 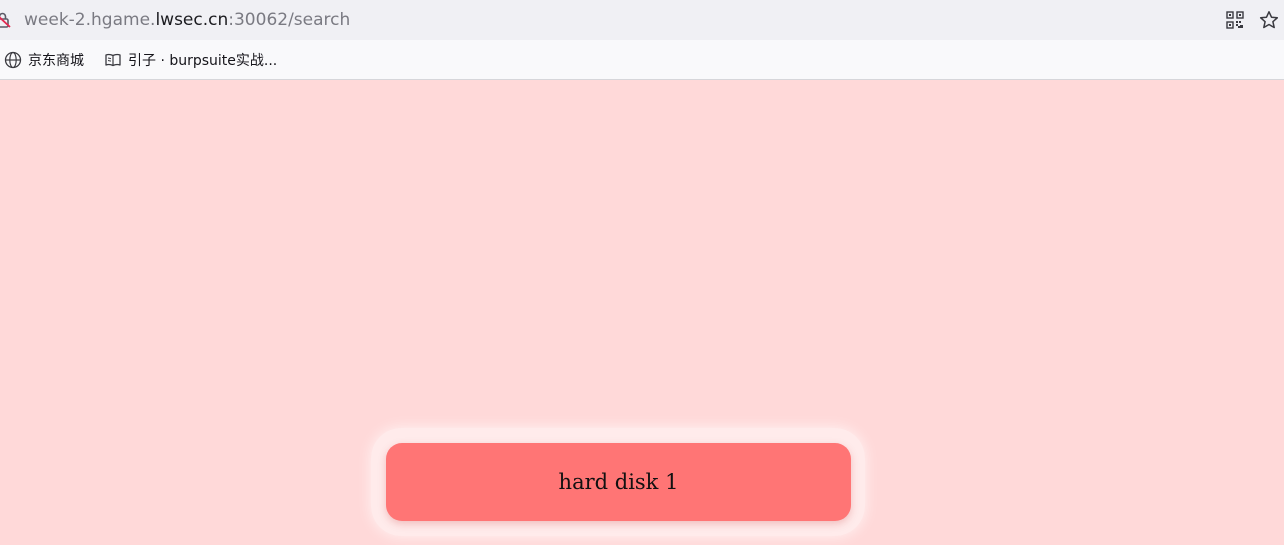 I want to click on hard-disk-label: hard disk 1, so click(x=618, y=482).